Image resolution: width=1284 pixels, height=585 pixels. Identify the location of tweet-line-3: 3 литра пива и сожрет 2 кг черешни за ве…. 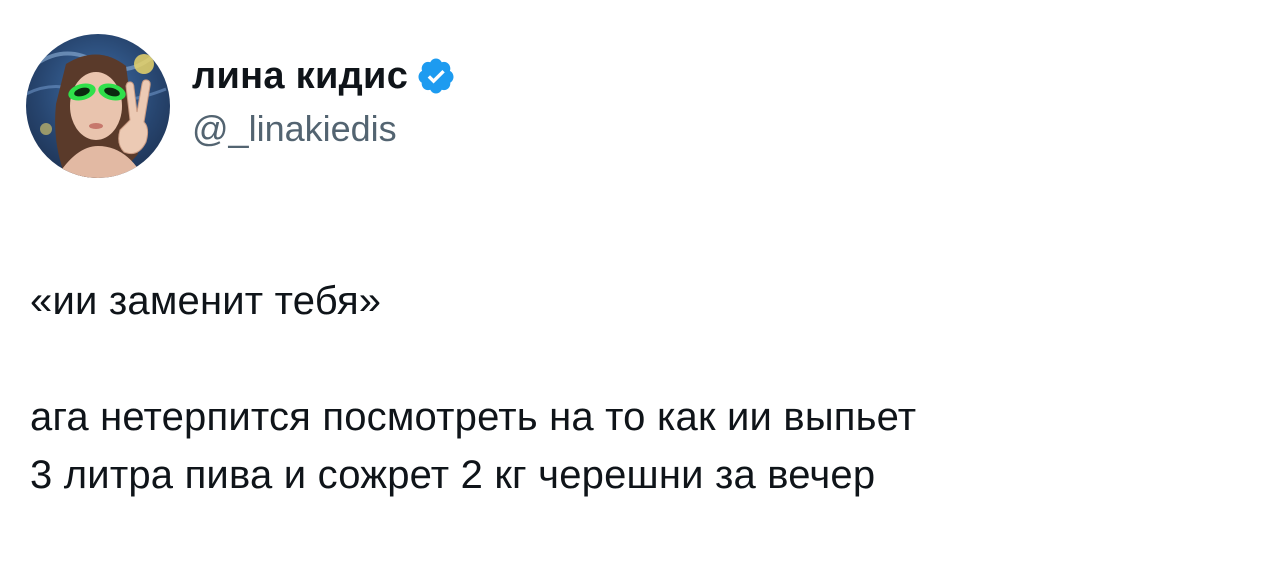
(453, 475).